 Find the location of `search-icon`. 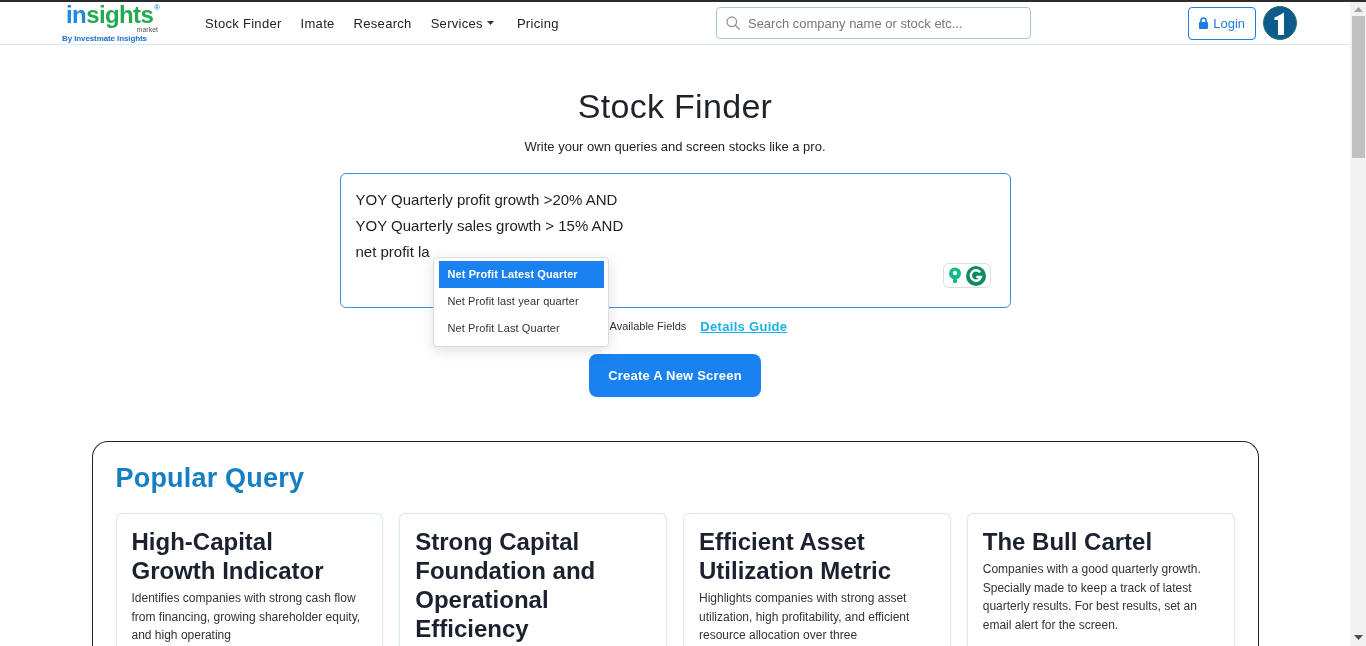

search-icon is located at coordinates (732, 23).